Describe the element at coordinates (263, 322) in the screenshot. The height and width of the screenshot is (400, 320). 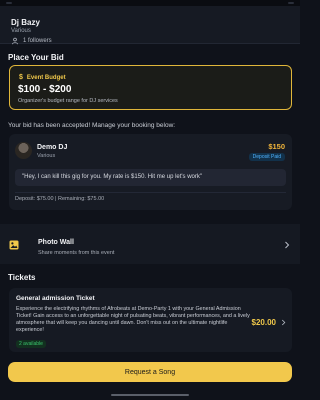
I see `ticket-price: $20.00` at that location.